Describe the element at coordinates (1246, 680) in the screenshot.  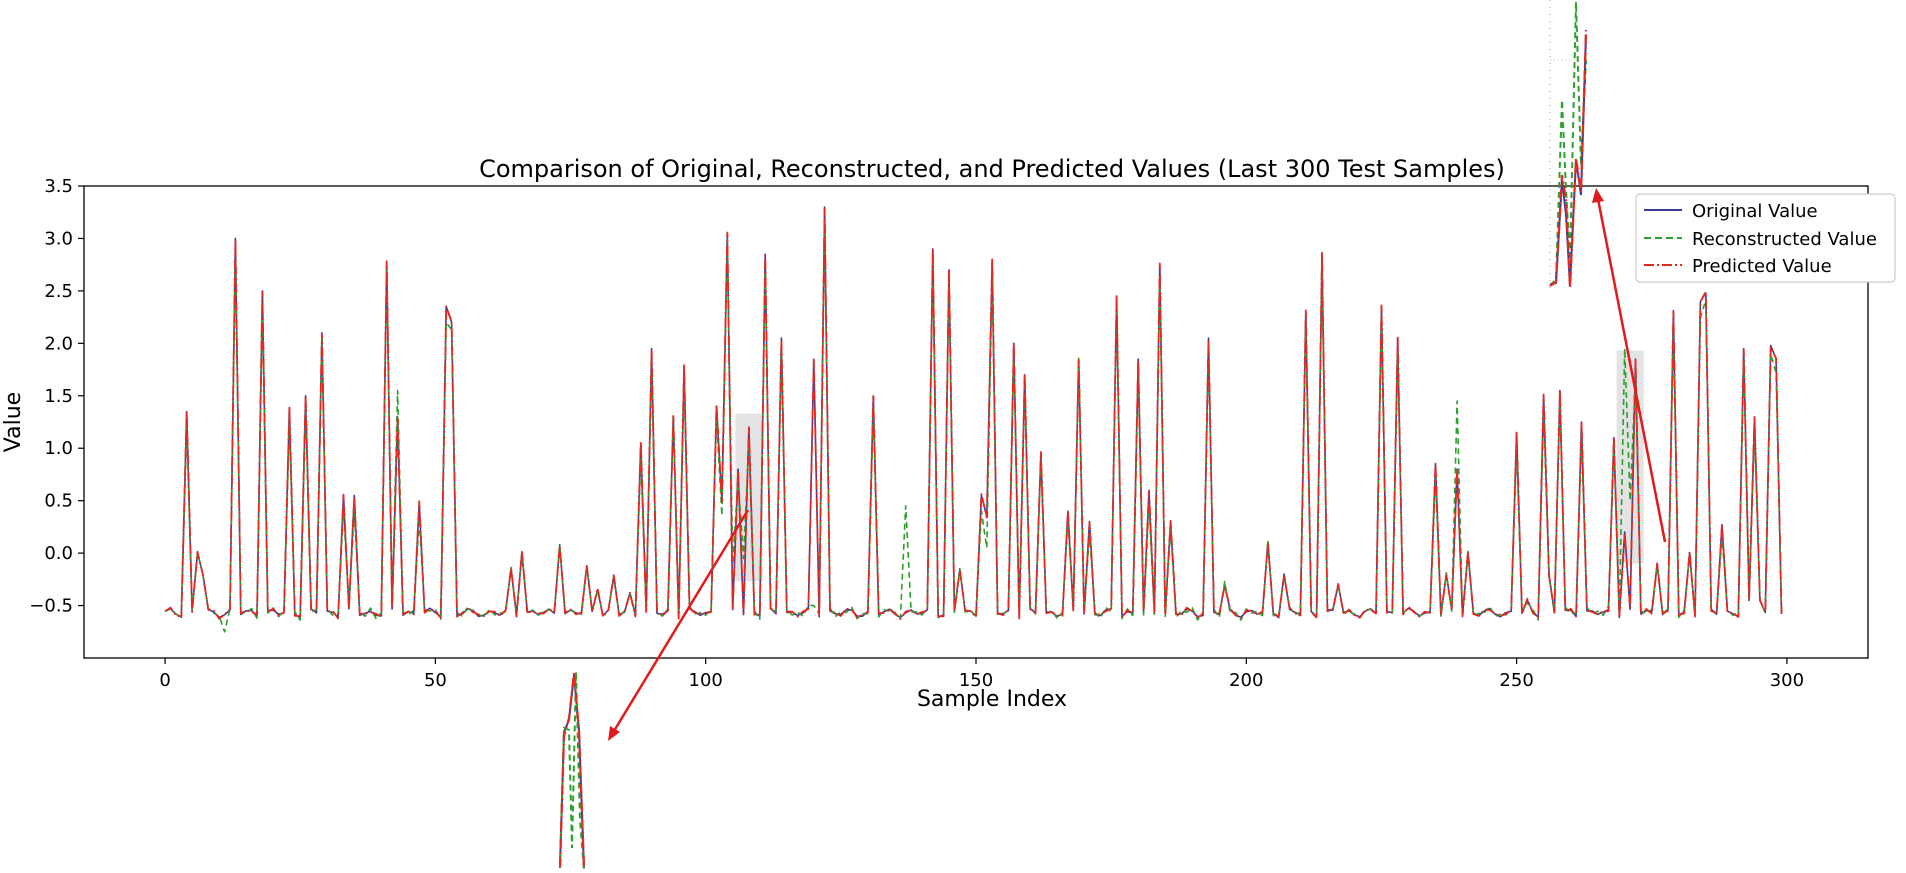
I see `x-tick-label: 200` at that location.